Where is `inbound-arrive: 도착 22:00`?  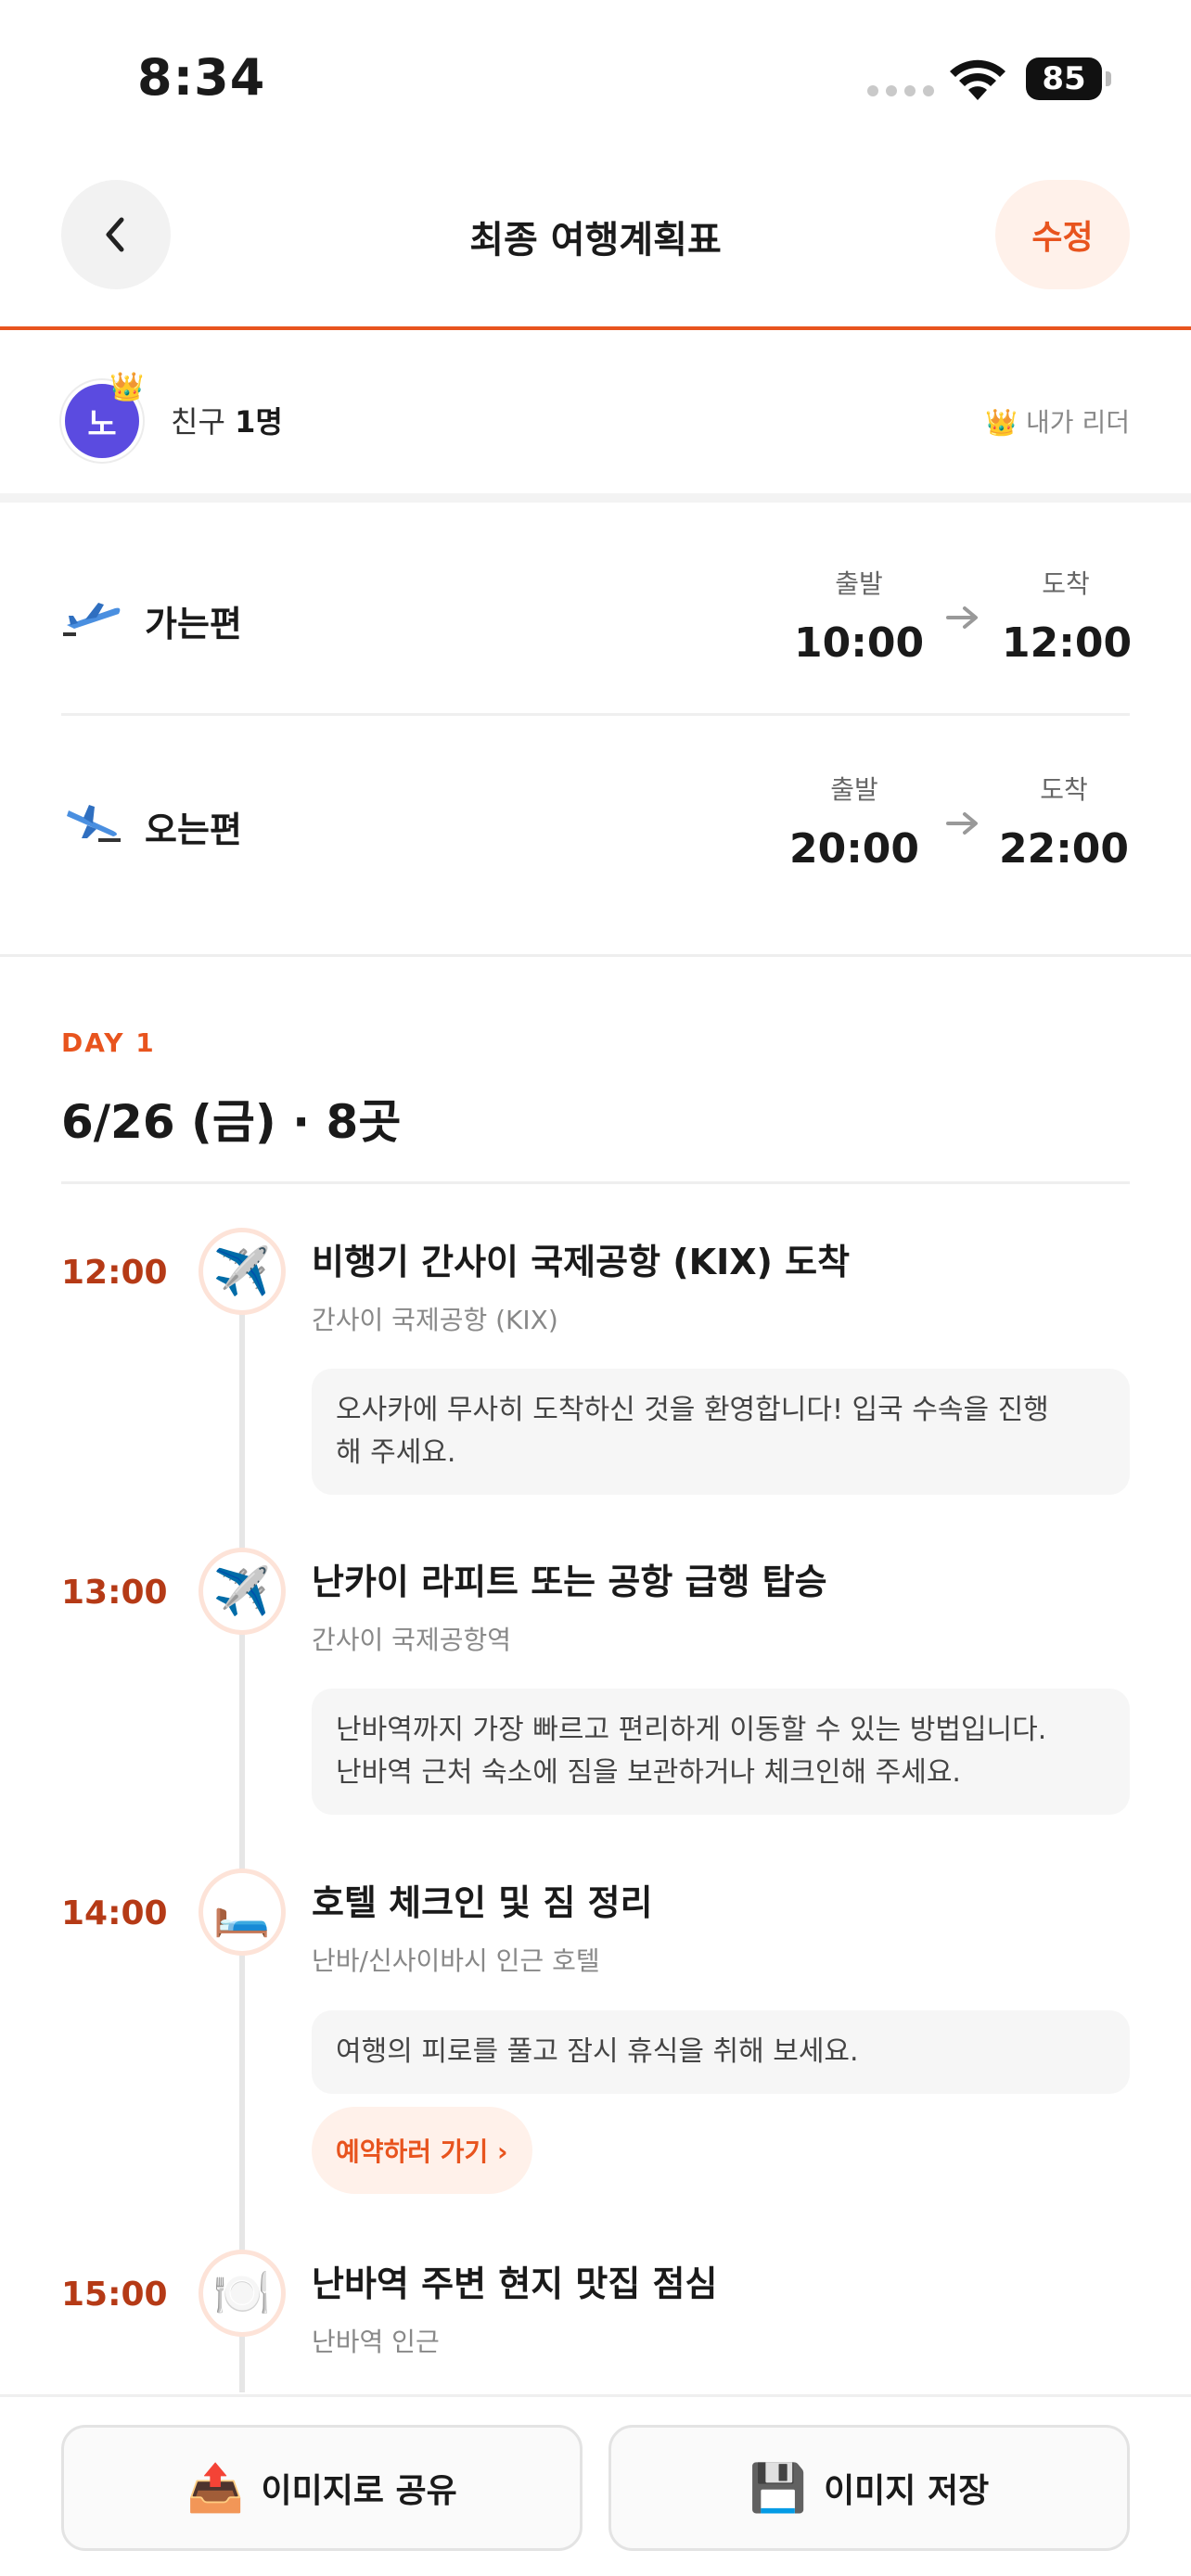 inbound-arrive: 도착 22:00 is located at coordinates (1064, 821).